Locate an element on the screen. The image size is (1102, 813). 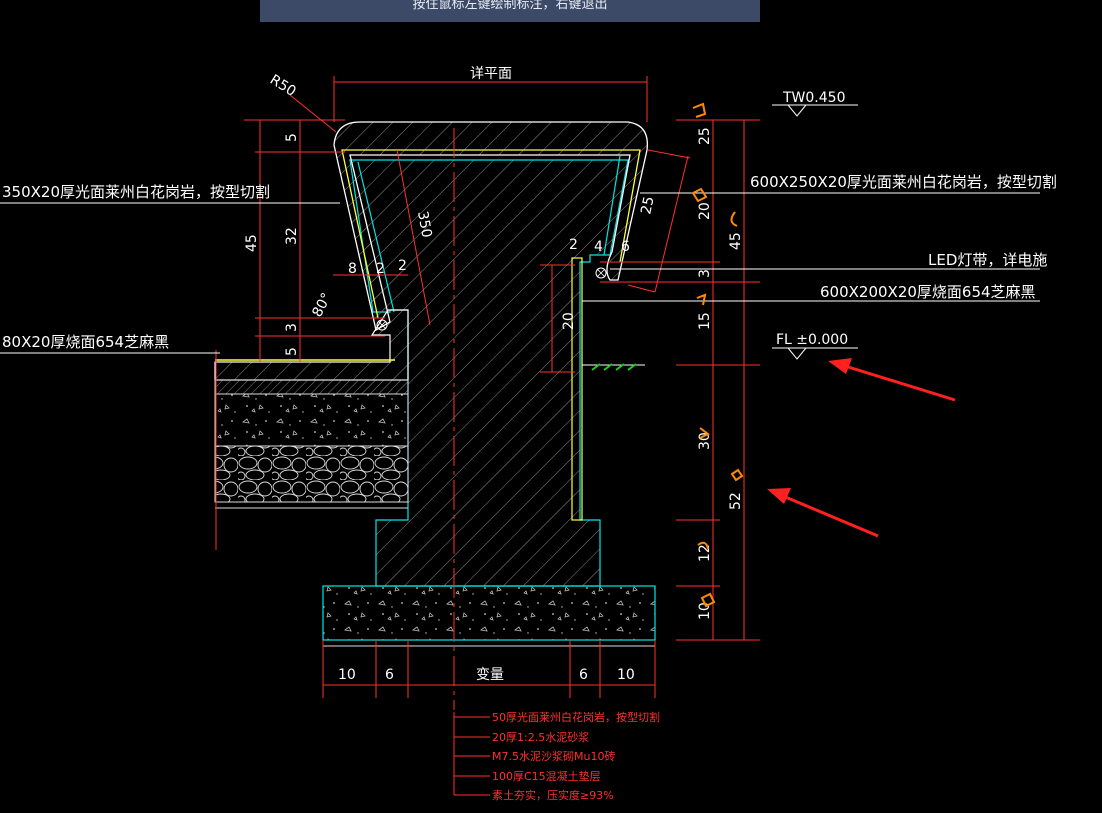
dim-bottom-10a: 10 is located at coordinates (347, 675).